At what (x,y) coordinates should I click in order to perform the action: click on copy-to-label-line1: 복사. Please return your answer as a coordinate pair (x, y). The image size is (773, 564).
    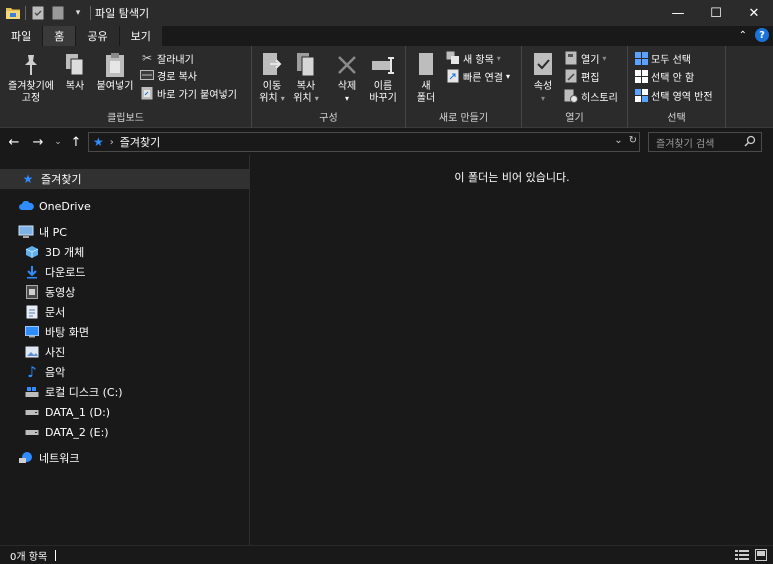
    Looking at the image, I should click on (306, 86).